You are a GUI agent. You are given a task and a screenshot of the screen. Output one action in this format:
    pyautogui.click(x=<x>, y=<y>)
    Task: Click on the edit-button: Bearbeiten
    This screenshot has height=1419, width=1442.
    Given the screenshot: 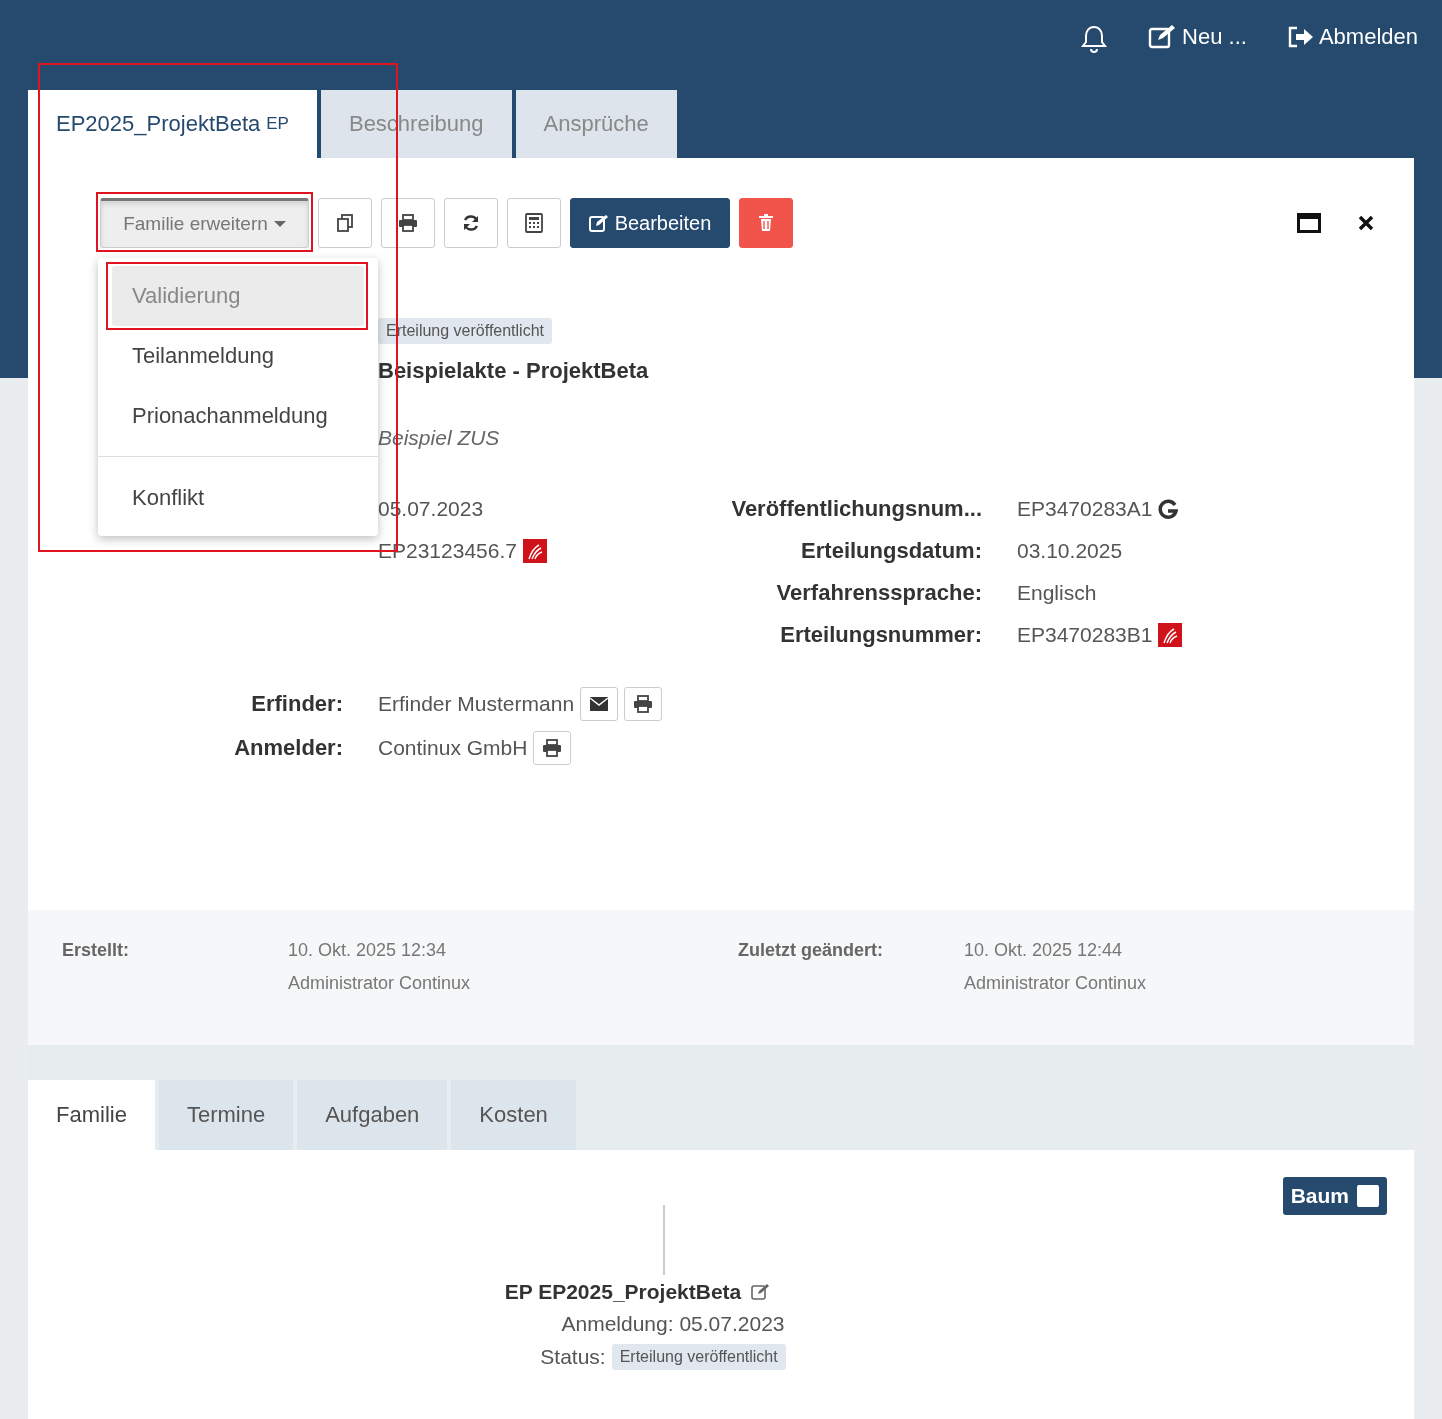 What is the action you would take?
    pyautogui.click(x=650, y=223)
    